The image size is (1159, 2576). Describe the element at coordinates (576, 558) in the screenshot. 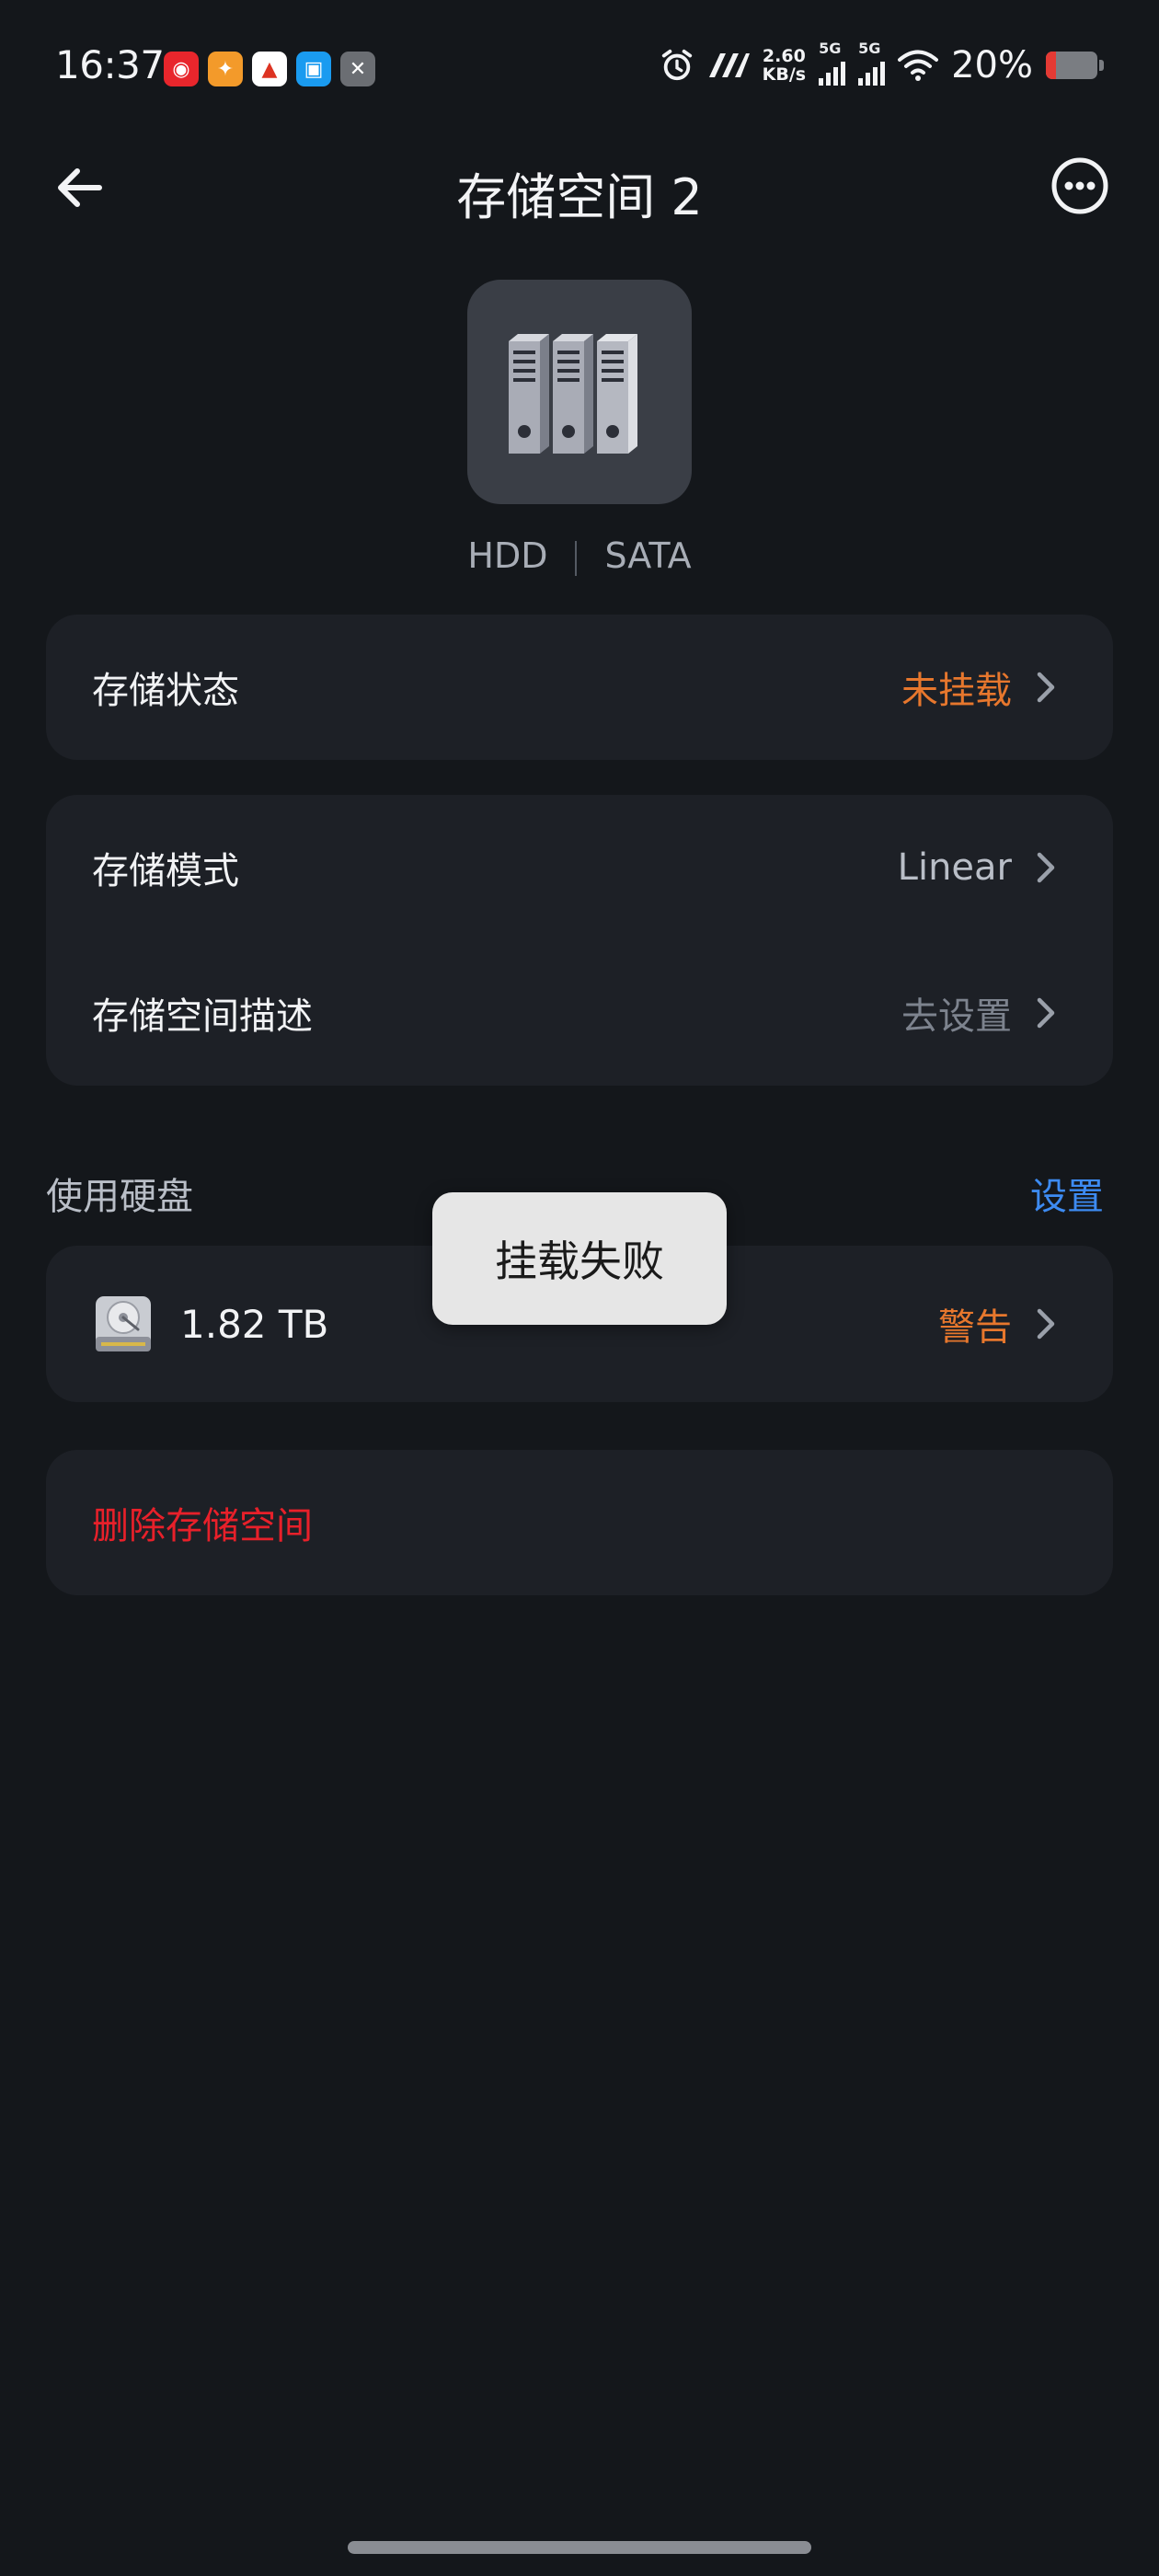

I see `meta-divider` at that location.